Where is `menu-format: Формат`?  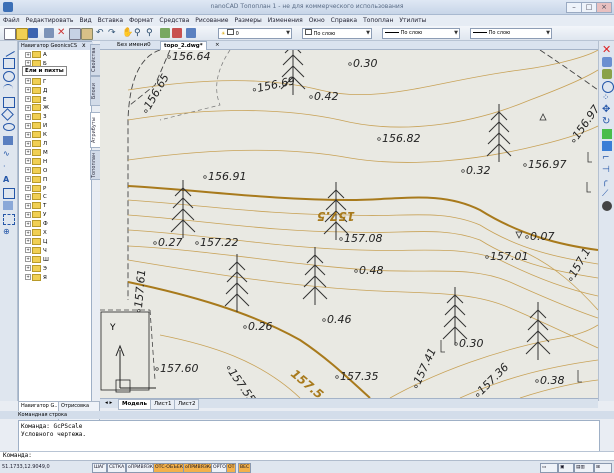
menu-format: Формат is located at coordinates (141, 20).